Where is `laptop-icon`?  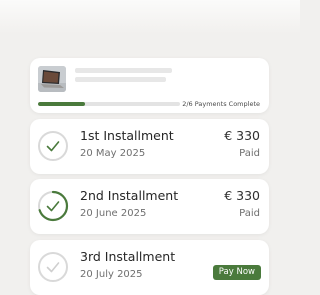
laptop-icon is located at coordinates (52, 79).